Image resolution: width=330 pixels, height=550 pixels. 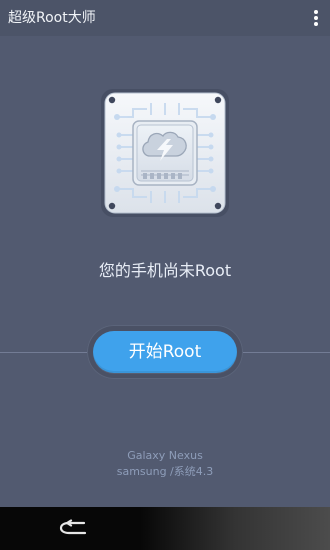 I want to click on start-root-button: 开始Root, so click(x=165, y=352).